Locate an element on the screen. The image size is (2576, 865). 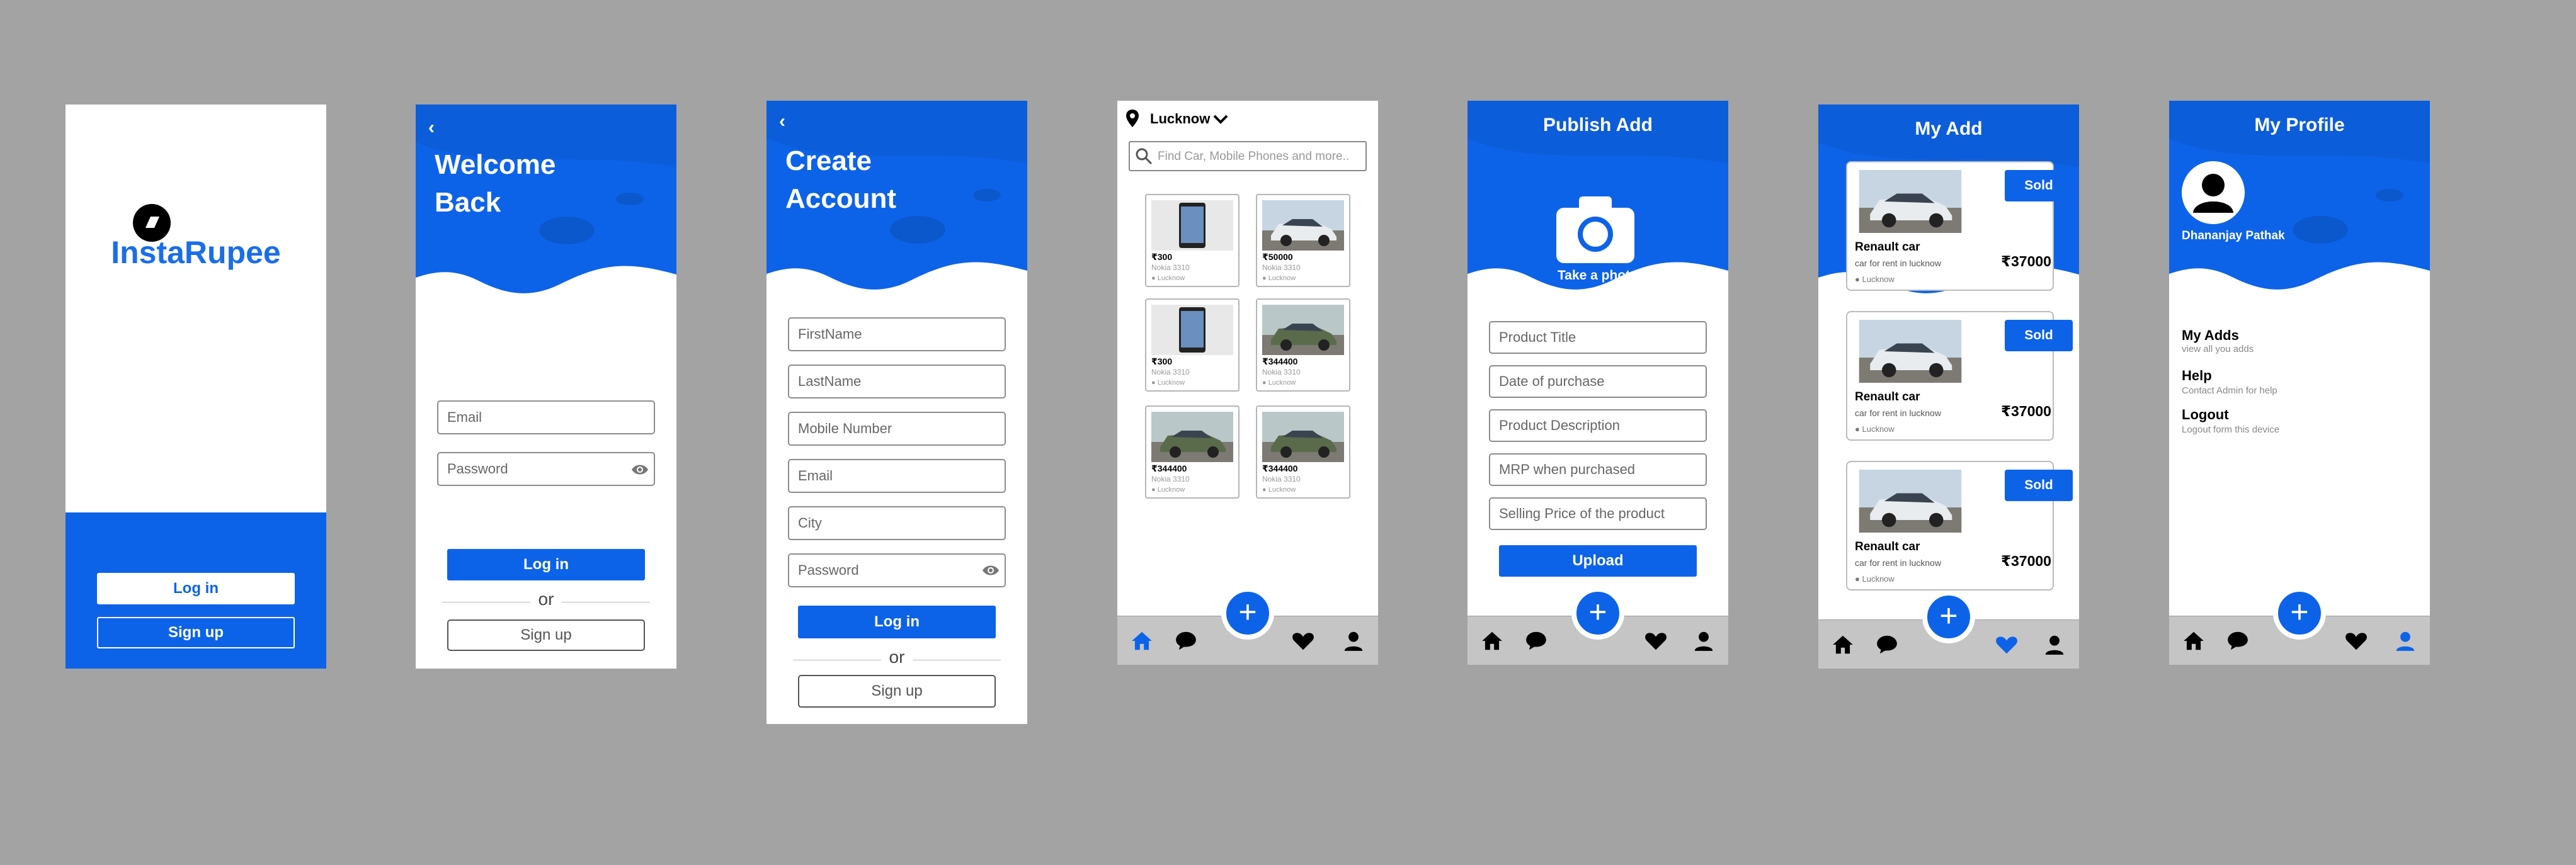
menu-logout-sub: Logout form this device is located at coordinates (2231, 429).